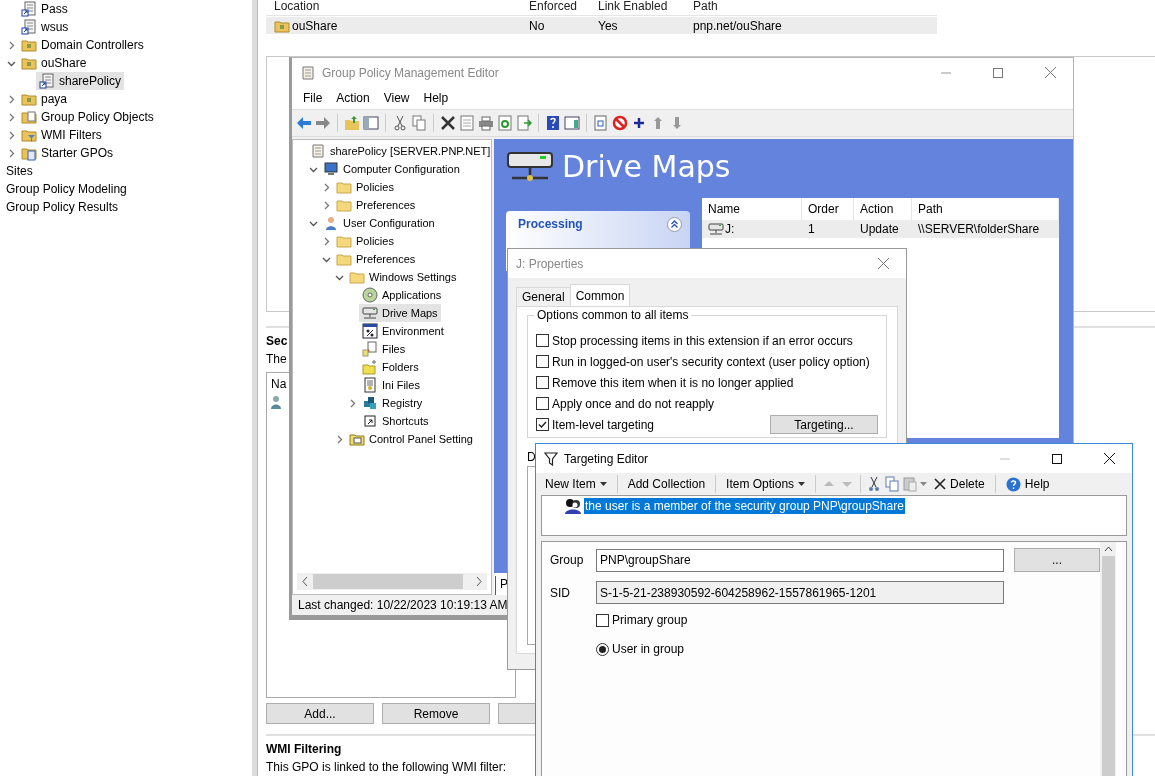 Image resolution: width=1155 pixels, height=776 pixels. What do you see at coordinates (613, 315) in the screenshot?
I see `group-title: Options common to all items` at bounding box center [613, 315].